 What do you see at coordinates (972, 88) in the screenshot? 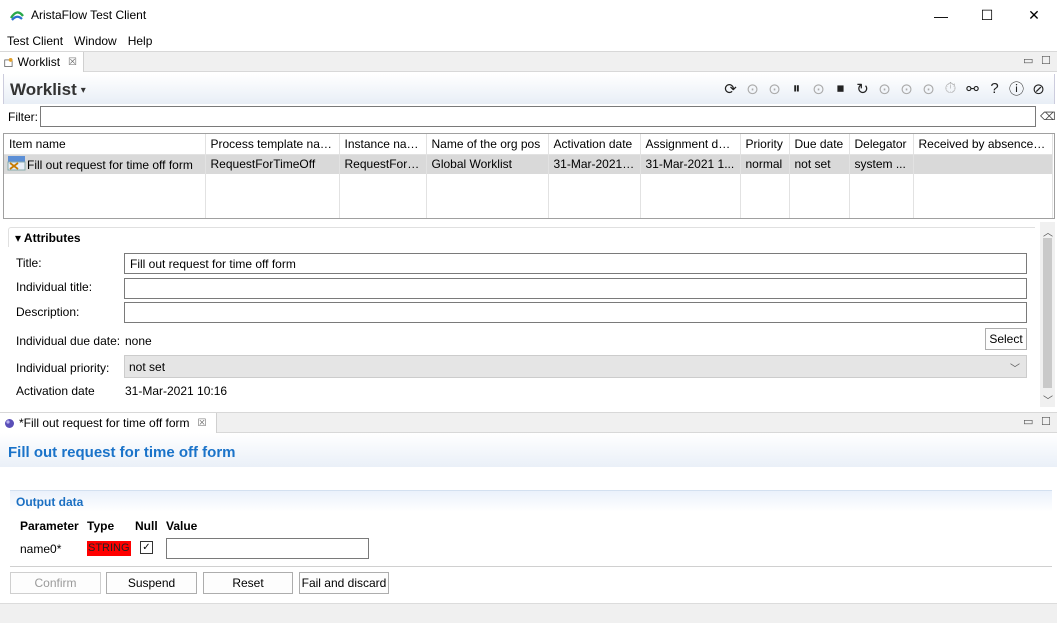
I see `link-icon: ⚯` at bounding box center [972, 88].